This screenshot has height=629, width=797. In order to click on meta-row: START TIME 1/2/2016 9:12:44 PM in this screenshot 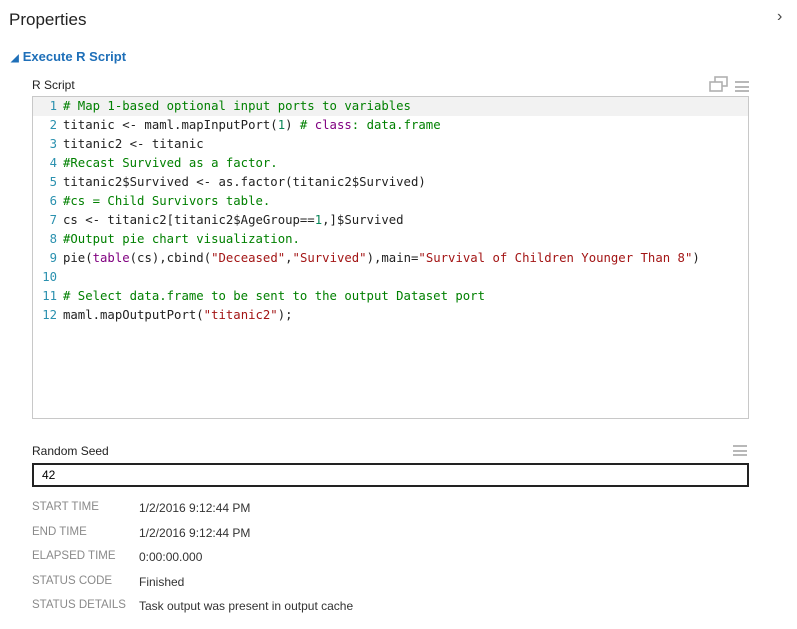, I will do `click(141, 508)`.